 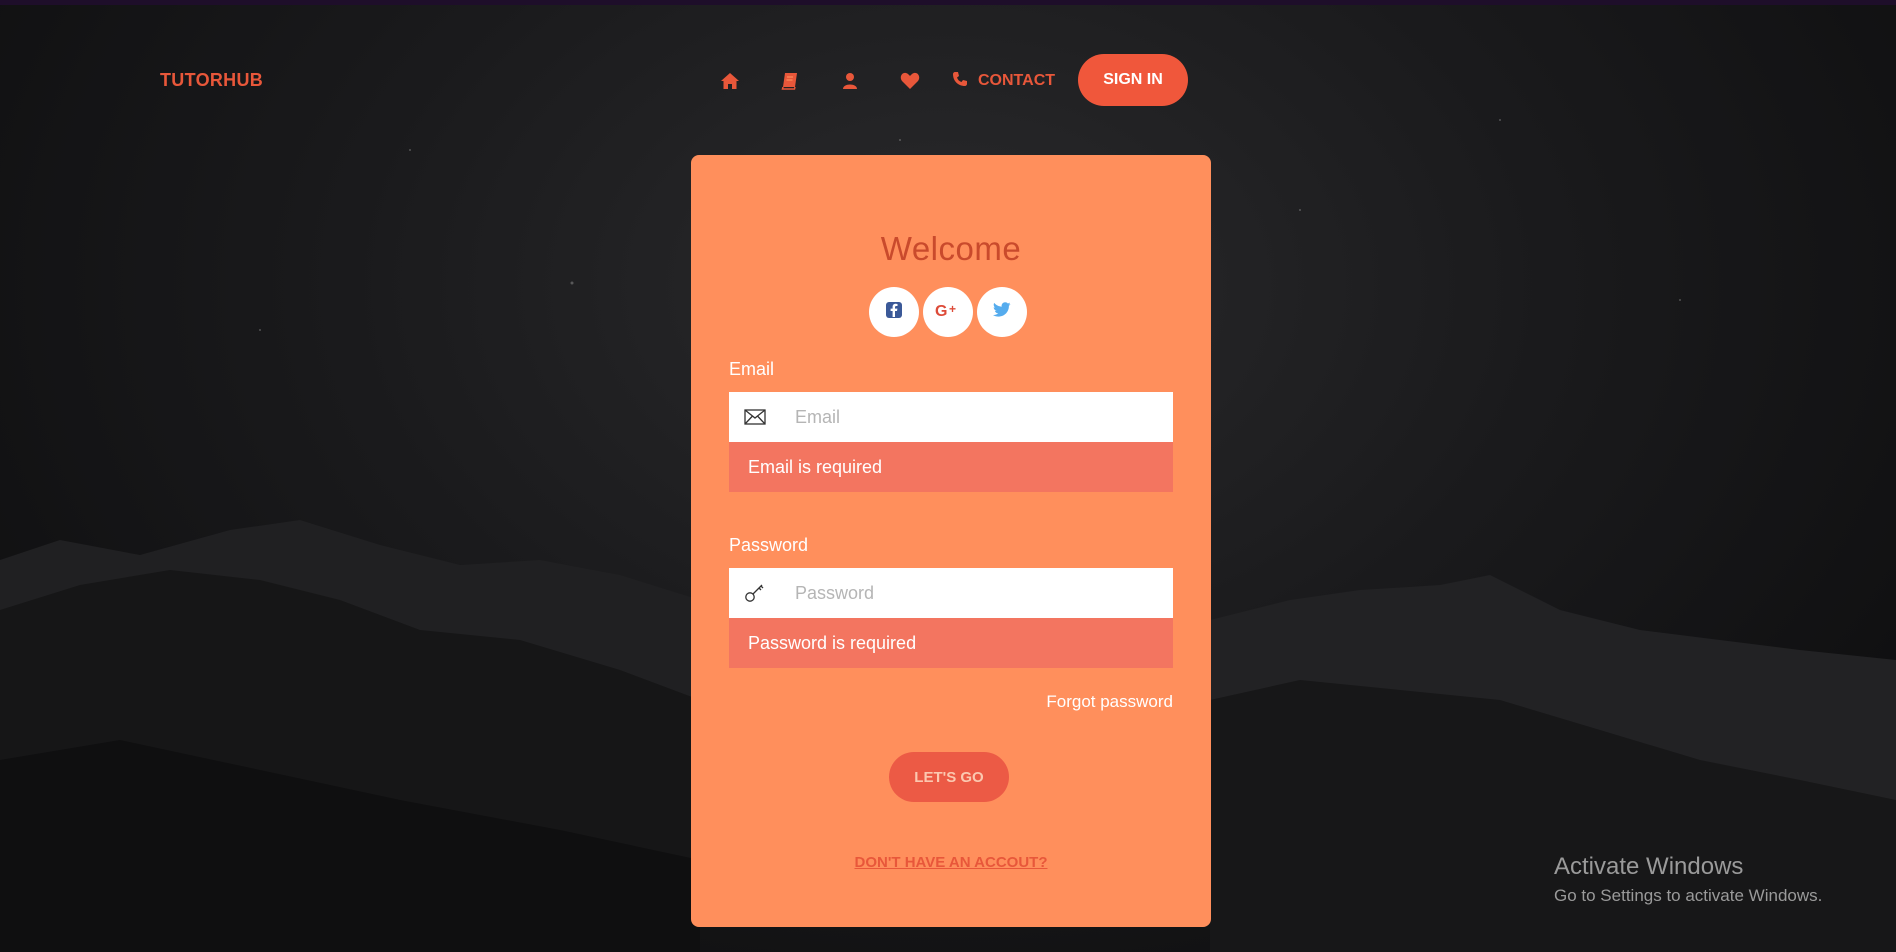 I want to click on forgot-password-link: Forgot password, so click(x=1109, y=702).